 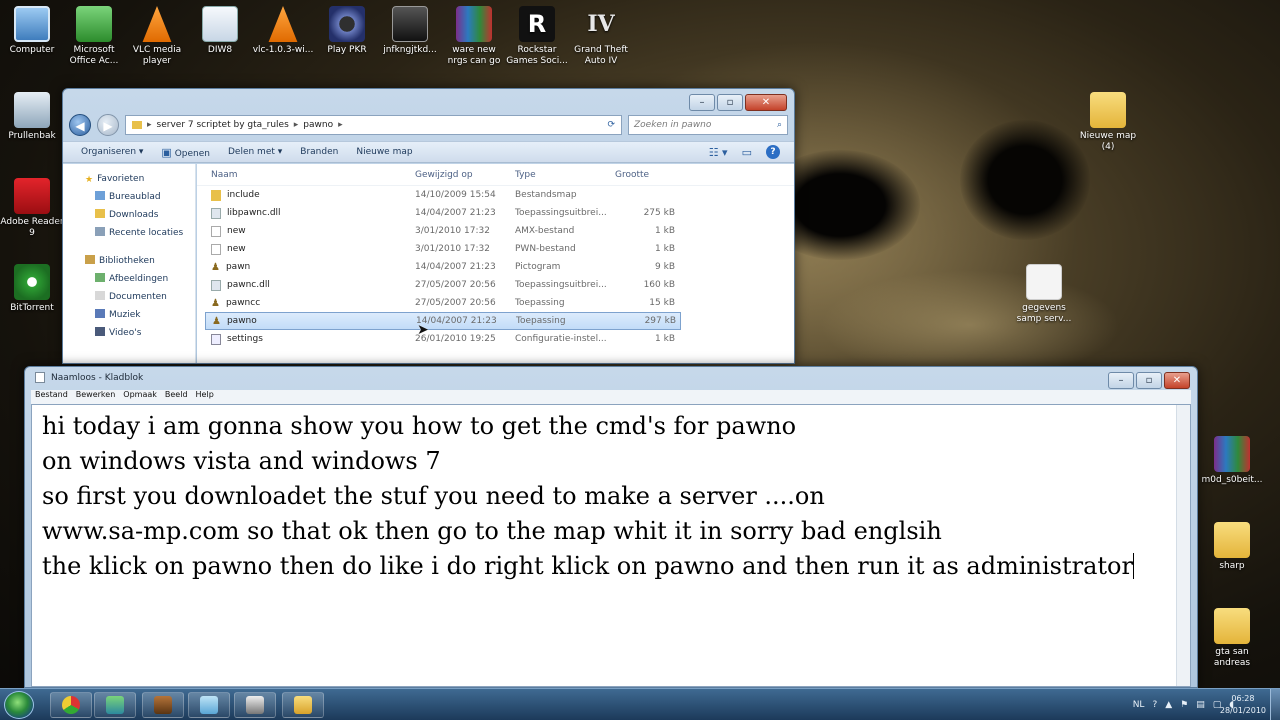 I want to click on video-file-icon, so click(x=410, y=24).